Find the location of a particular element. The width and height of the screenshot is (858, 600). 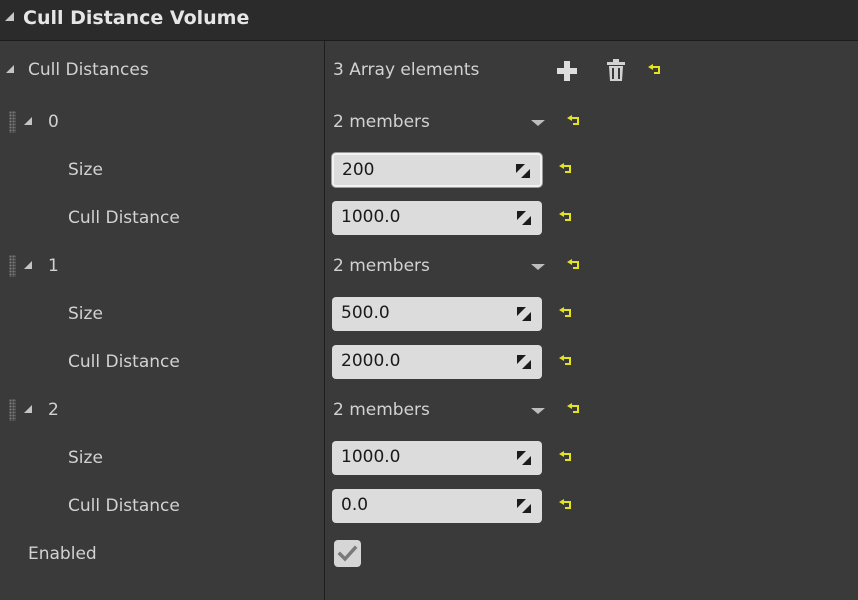

cull-distances-label: Cull Distances is located at coordinates (88, 70).